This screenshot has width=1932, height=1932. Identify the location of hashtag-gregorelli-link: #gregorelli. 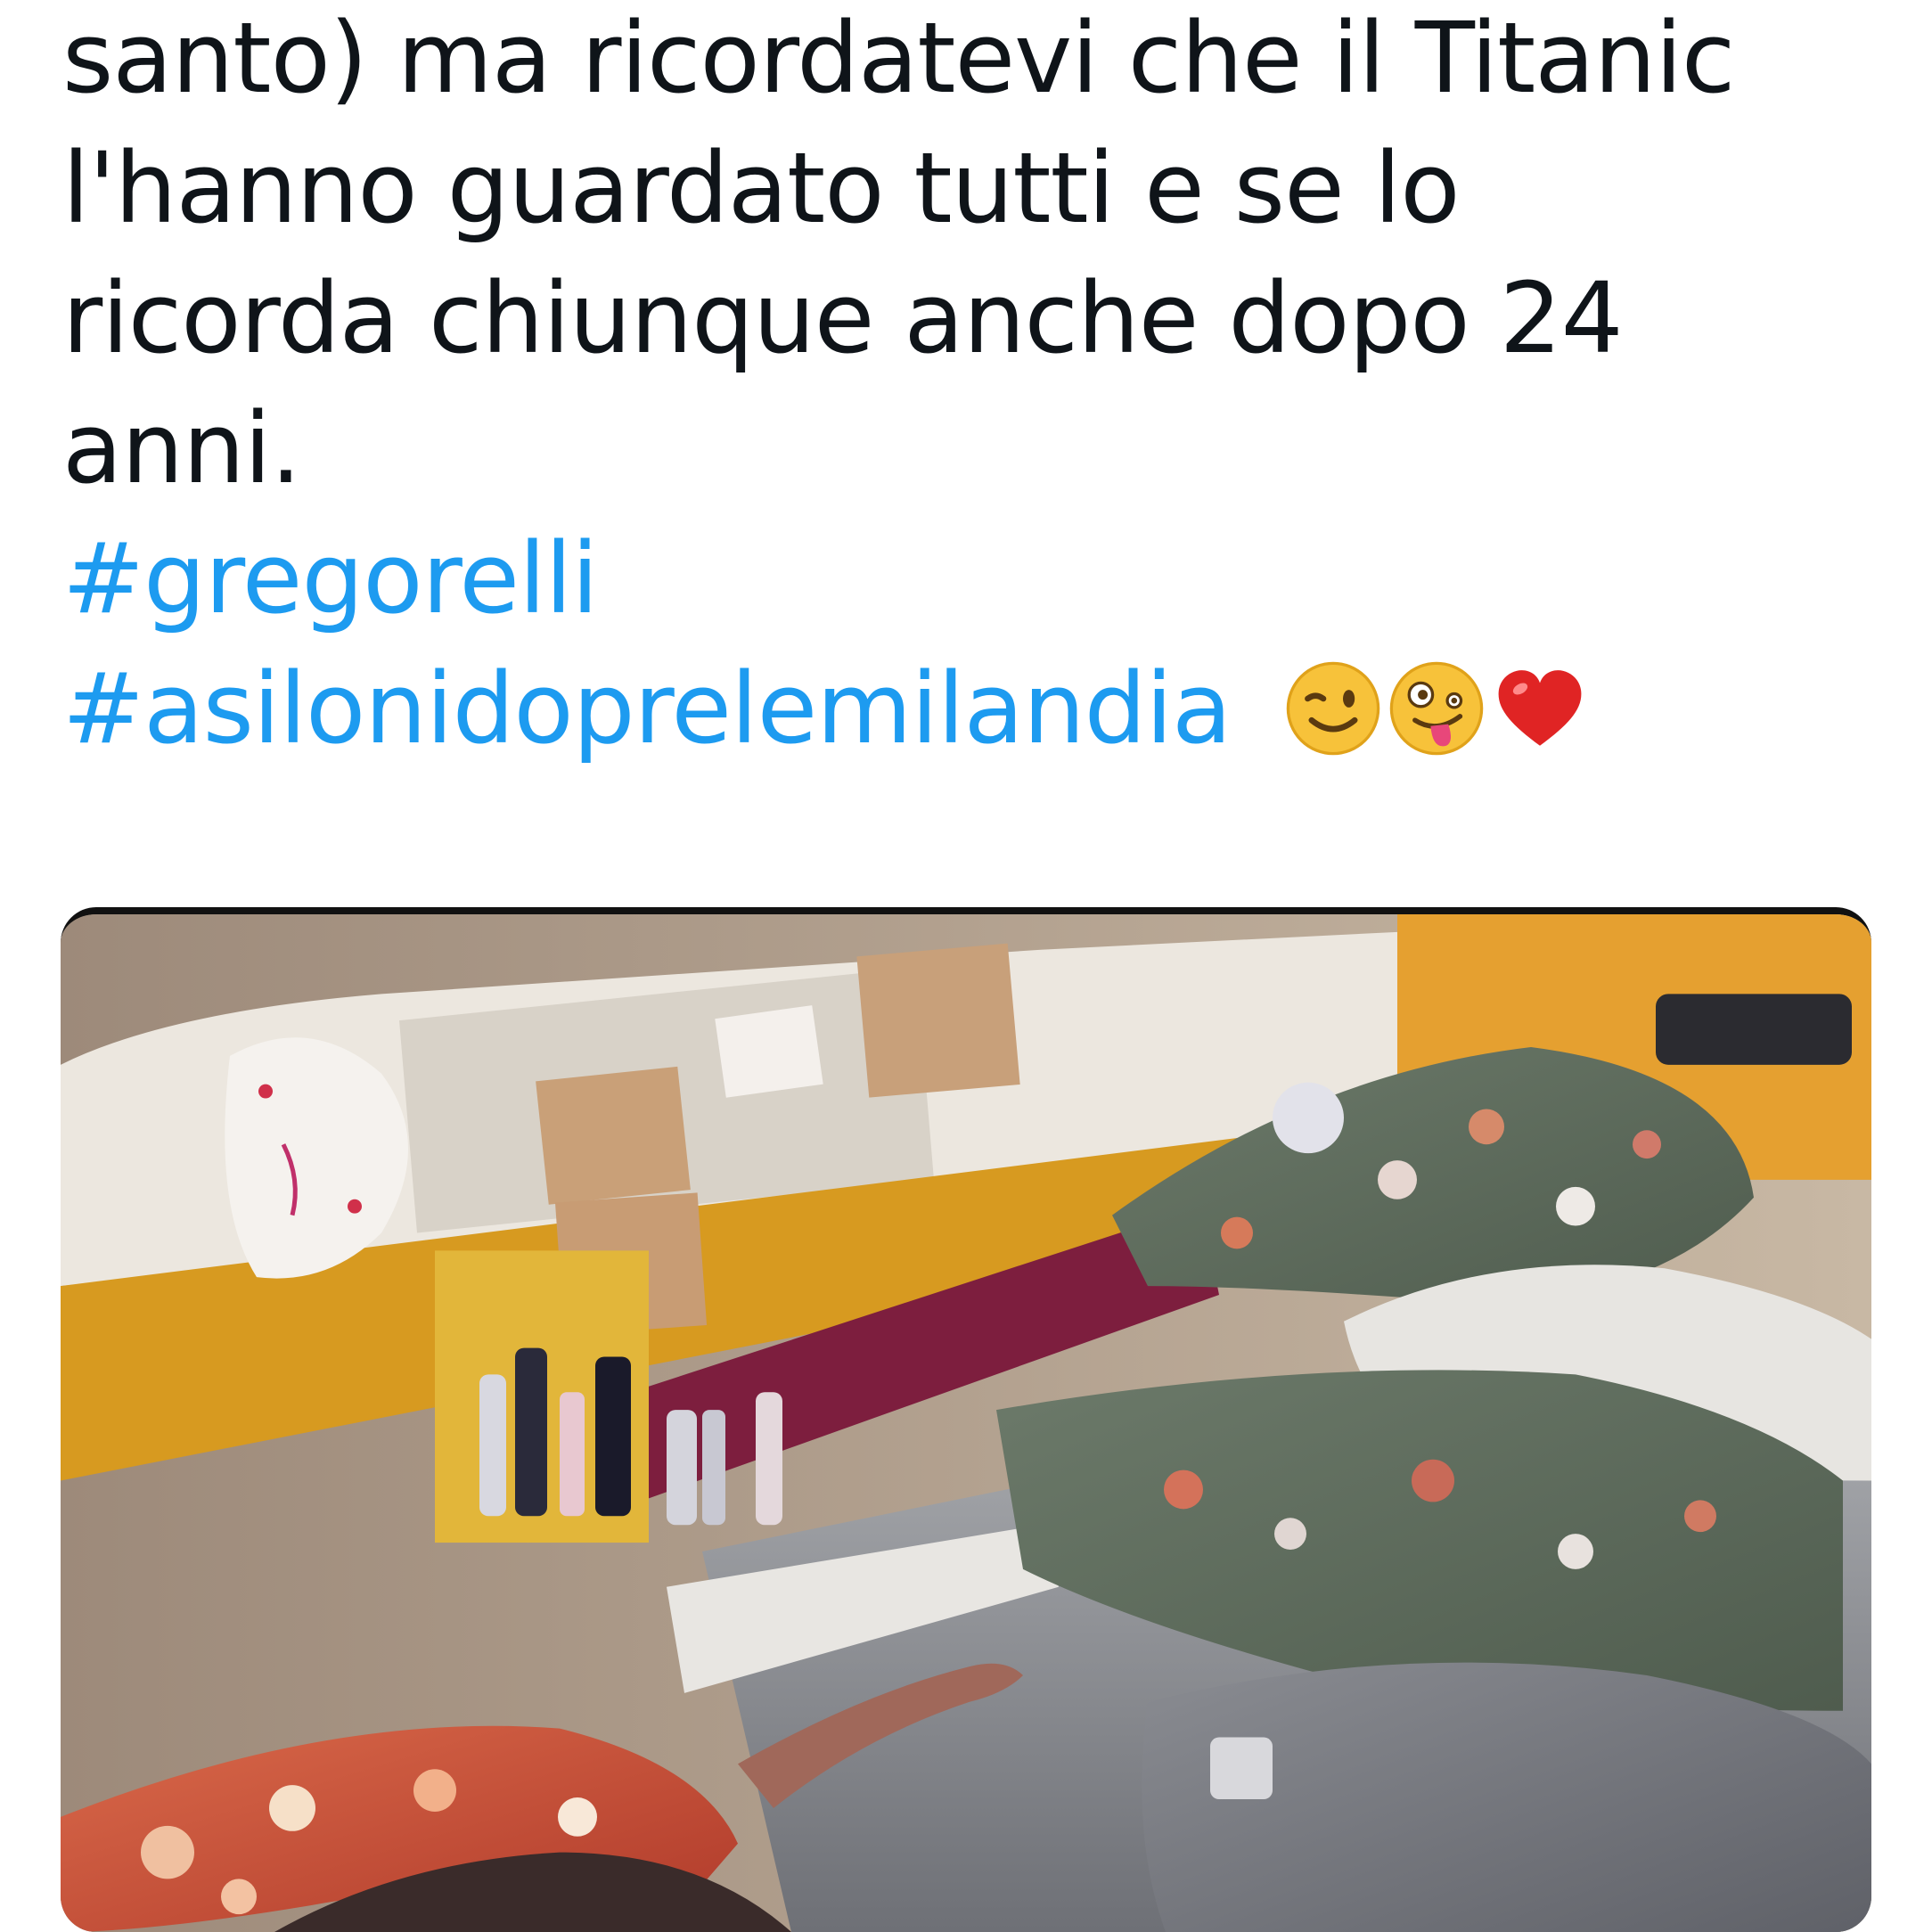
(330, 578).